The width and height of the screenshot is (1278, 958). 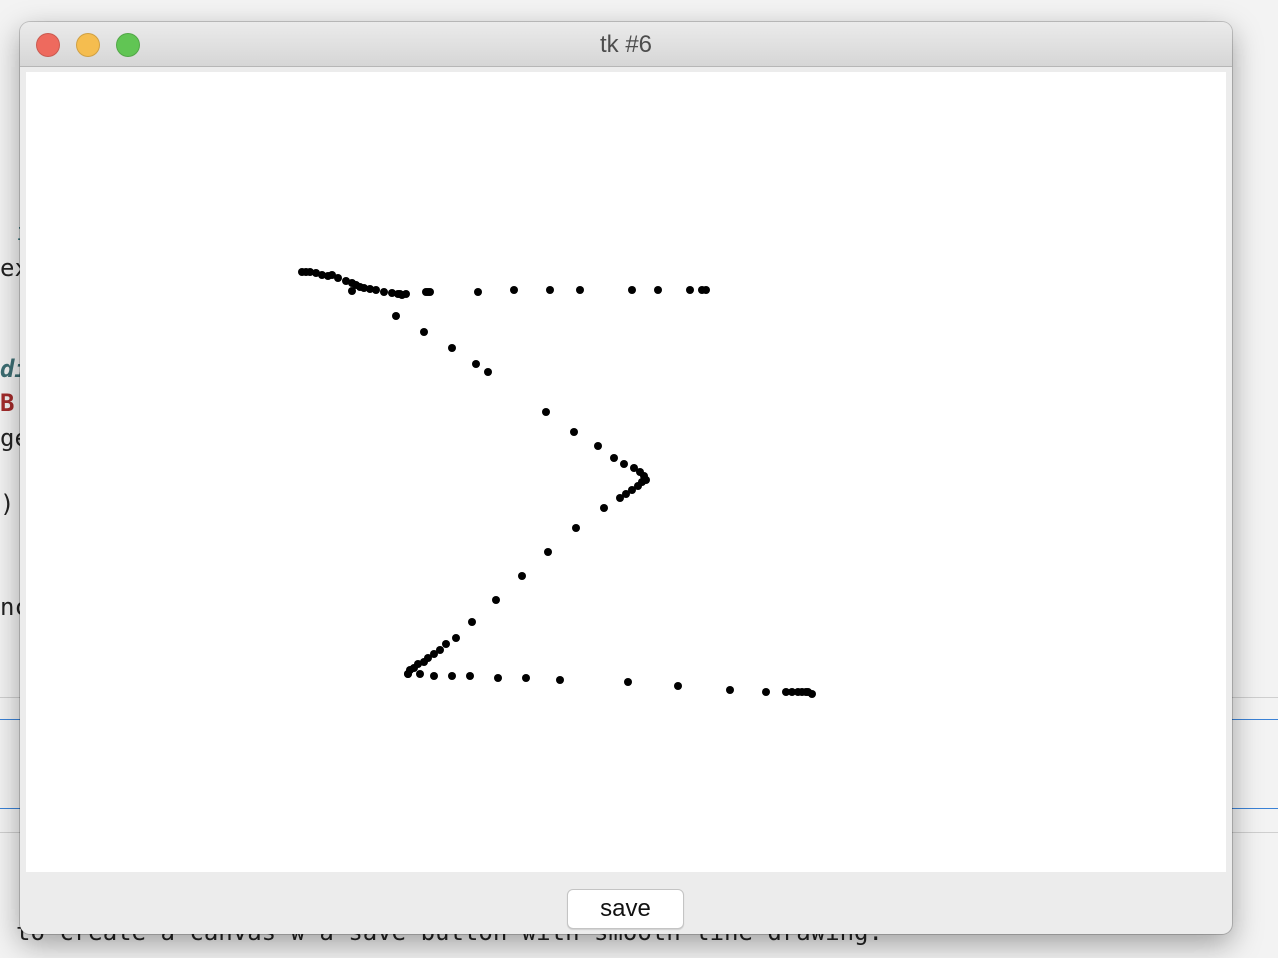 I want to click on save-button: save, so click(x=625, y=909).